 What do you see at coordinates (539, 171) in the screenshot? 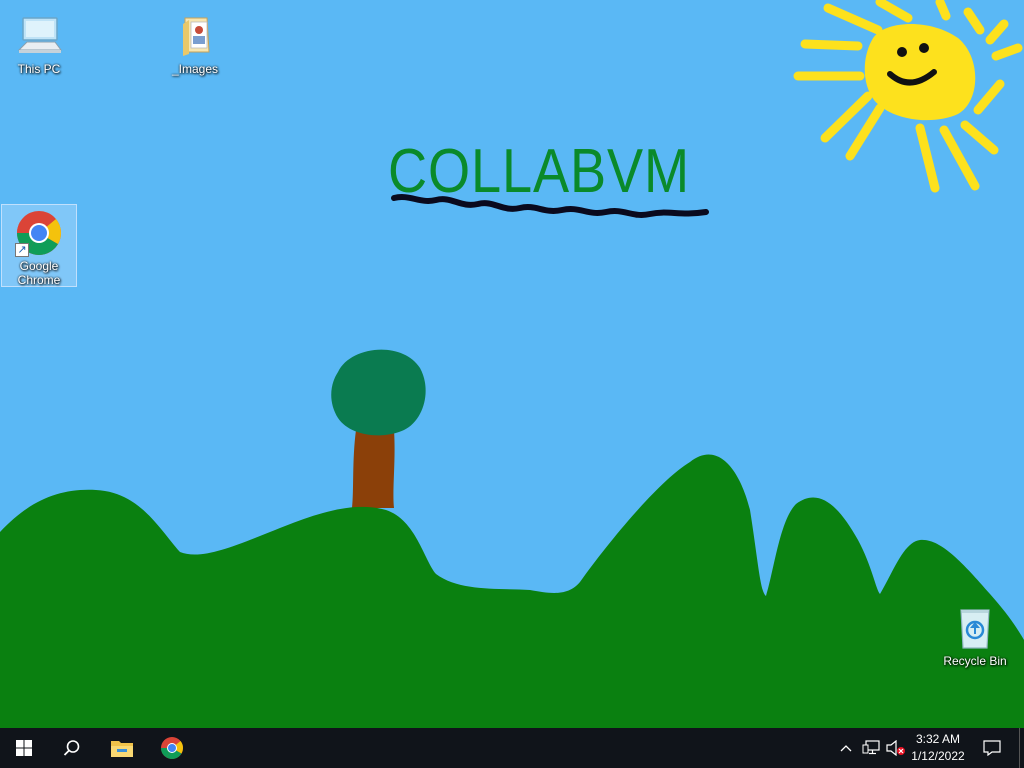
I see `wallpaper-title: COLLABVM` at bounding box center [539, 171].